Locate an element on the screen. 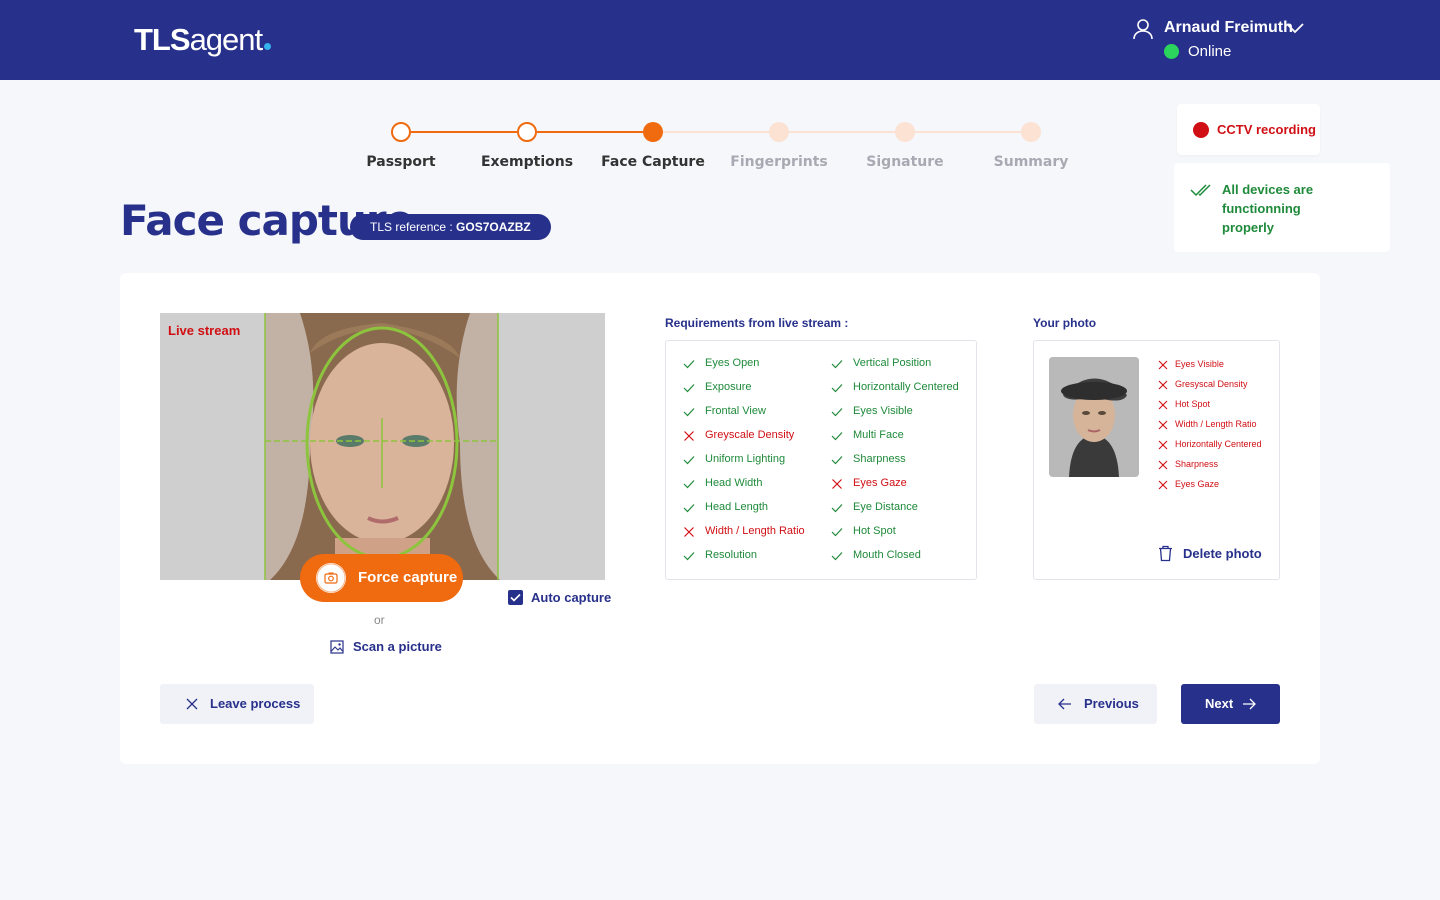 This screenshot has width=1440, height=900. online-status-dot is located at coordinates (1171, 51).